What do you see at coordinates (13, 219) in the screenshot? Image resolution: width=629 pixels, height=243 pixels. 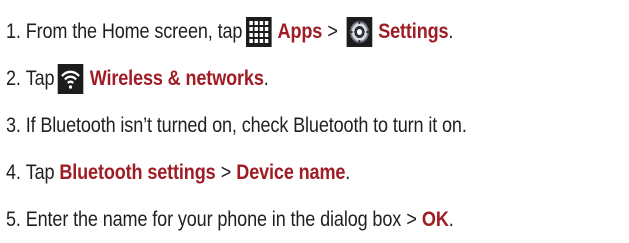 I see `step-number: 5.` at bounding box center [13, 219].